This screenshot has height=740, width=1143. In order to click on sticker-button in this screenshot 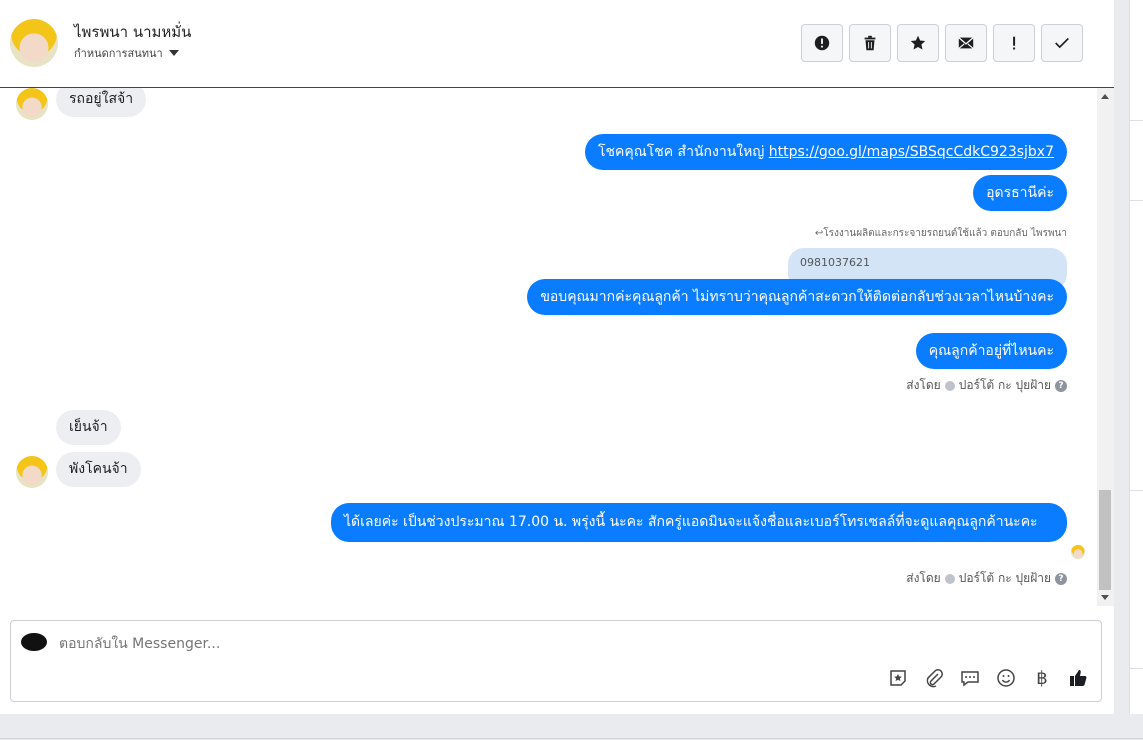, I will do `click(898, 678)`.